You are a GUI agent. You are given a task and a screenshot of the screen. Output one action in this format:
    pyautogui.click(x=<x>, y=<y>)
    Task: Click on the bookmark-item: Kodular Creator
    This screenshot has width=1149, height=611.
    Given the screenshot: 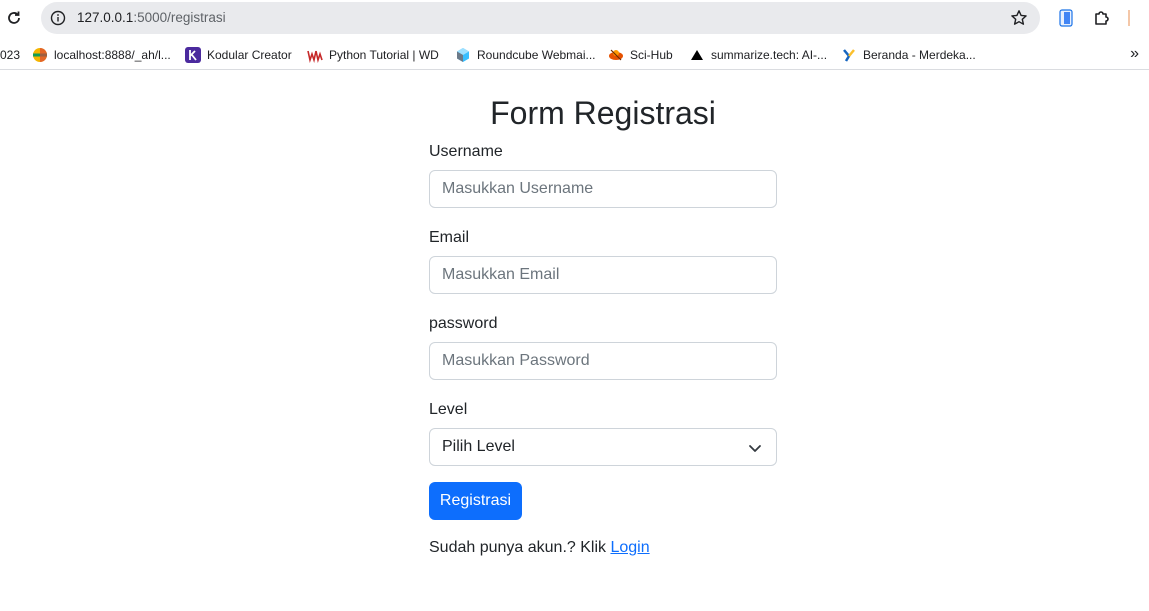 What is the action you would take?
    pyautogui.click(x=238, y=55)
    